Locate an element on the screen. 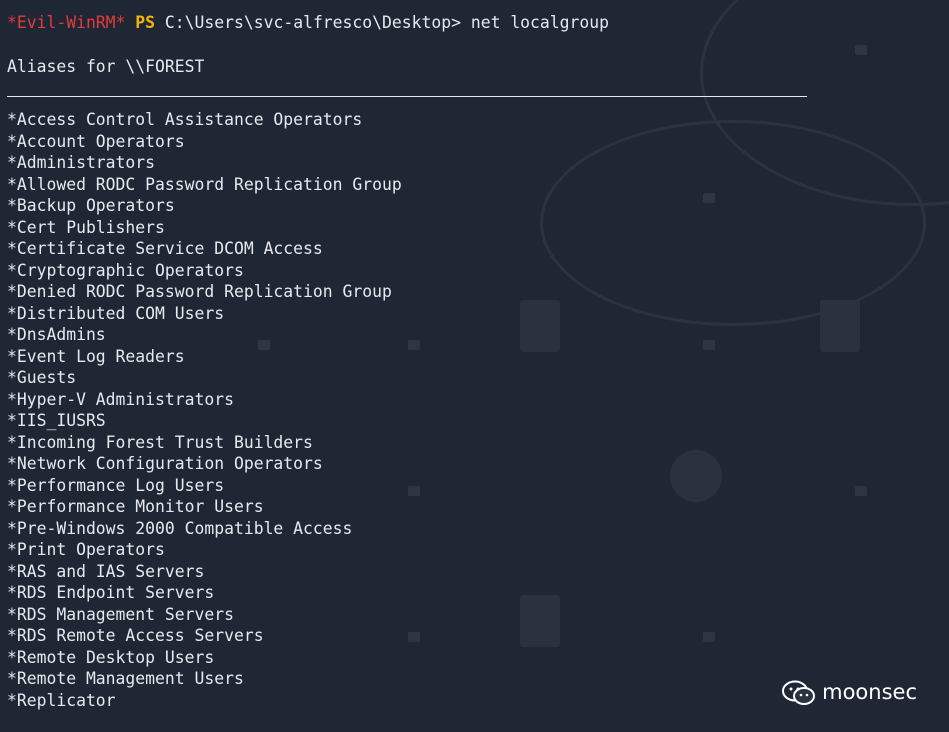 Image resolution: width=949 pixels, height=732 pixels. group-list-item: *Cert Publishers is located at coordinates (86, 227).